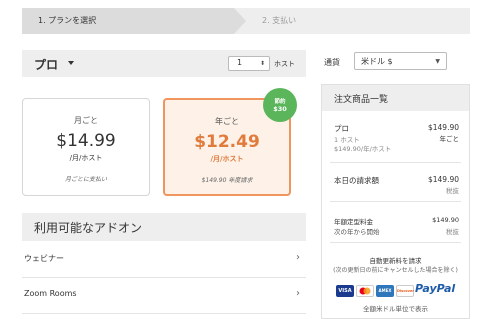 Image resolution: width=480 pixels, height=319 pixels. I want to click on fixed-fee-price: $149.90, so click(445, 220).